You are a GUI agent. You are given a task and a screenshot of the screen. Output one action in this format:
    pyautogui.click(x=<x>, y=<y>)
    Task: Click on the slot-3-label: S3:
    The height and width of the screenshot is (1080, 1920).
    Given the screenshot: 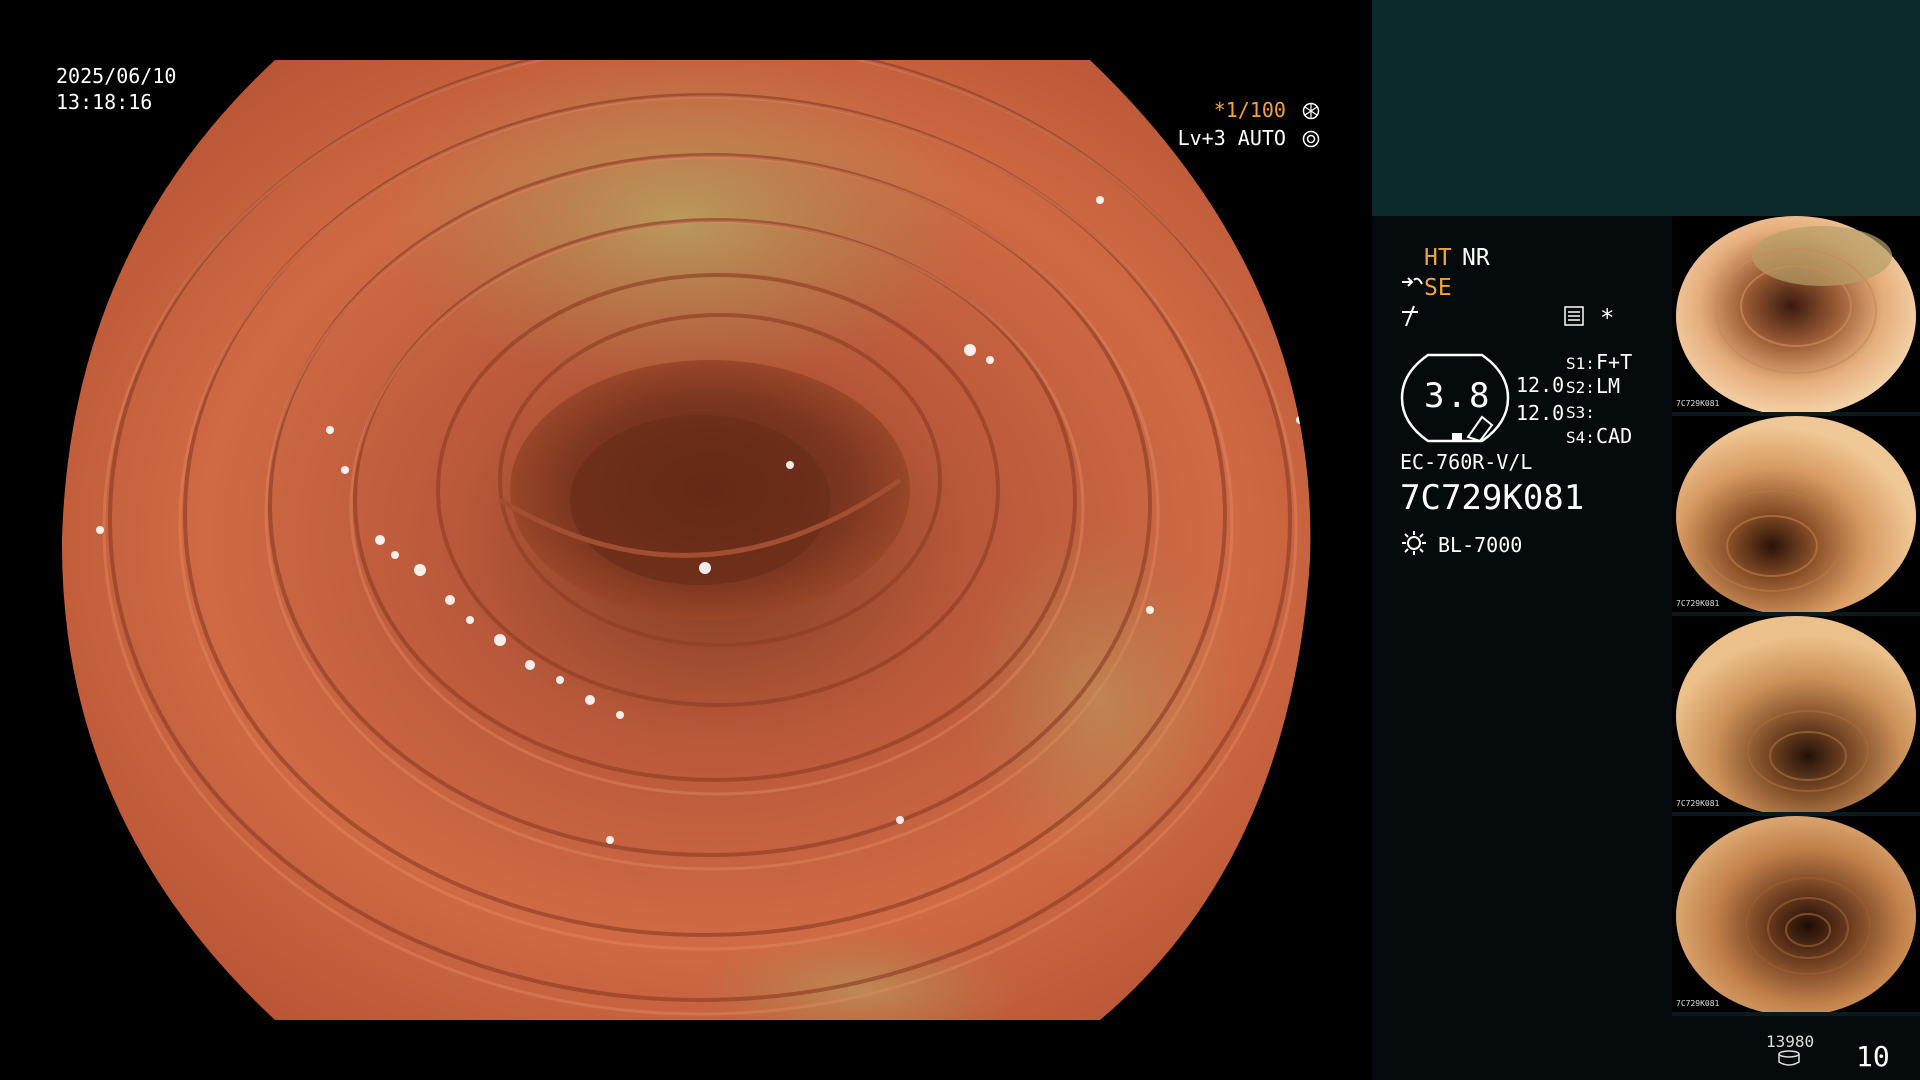 What is the action you would take?
    pyautogui.click(x=1580, y=412)
    